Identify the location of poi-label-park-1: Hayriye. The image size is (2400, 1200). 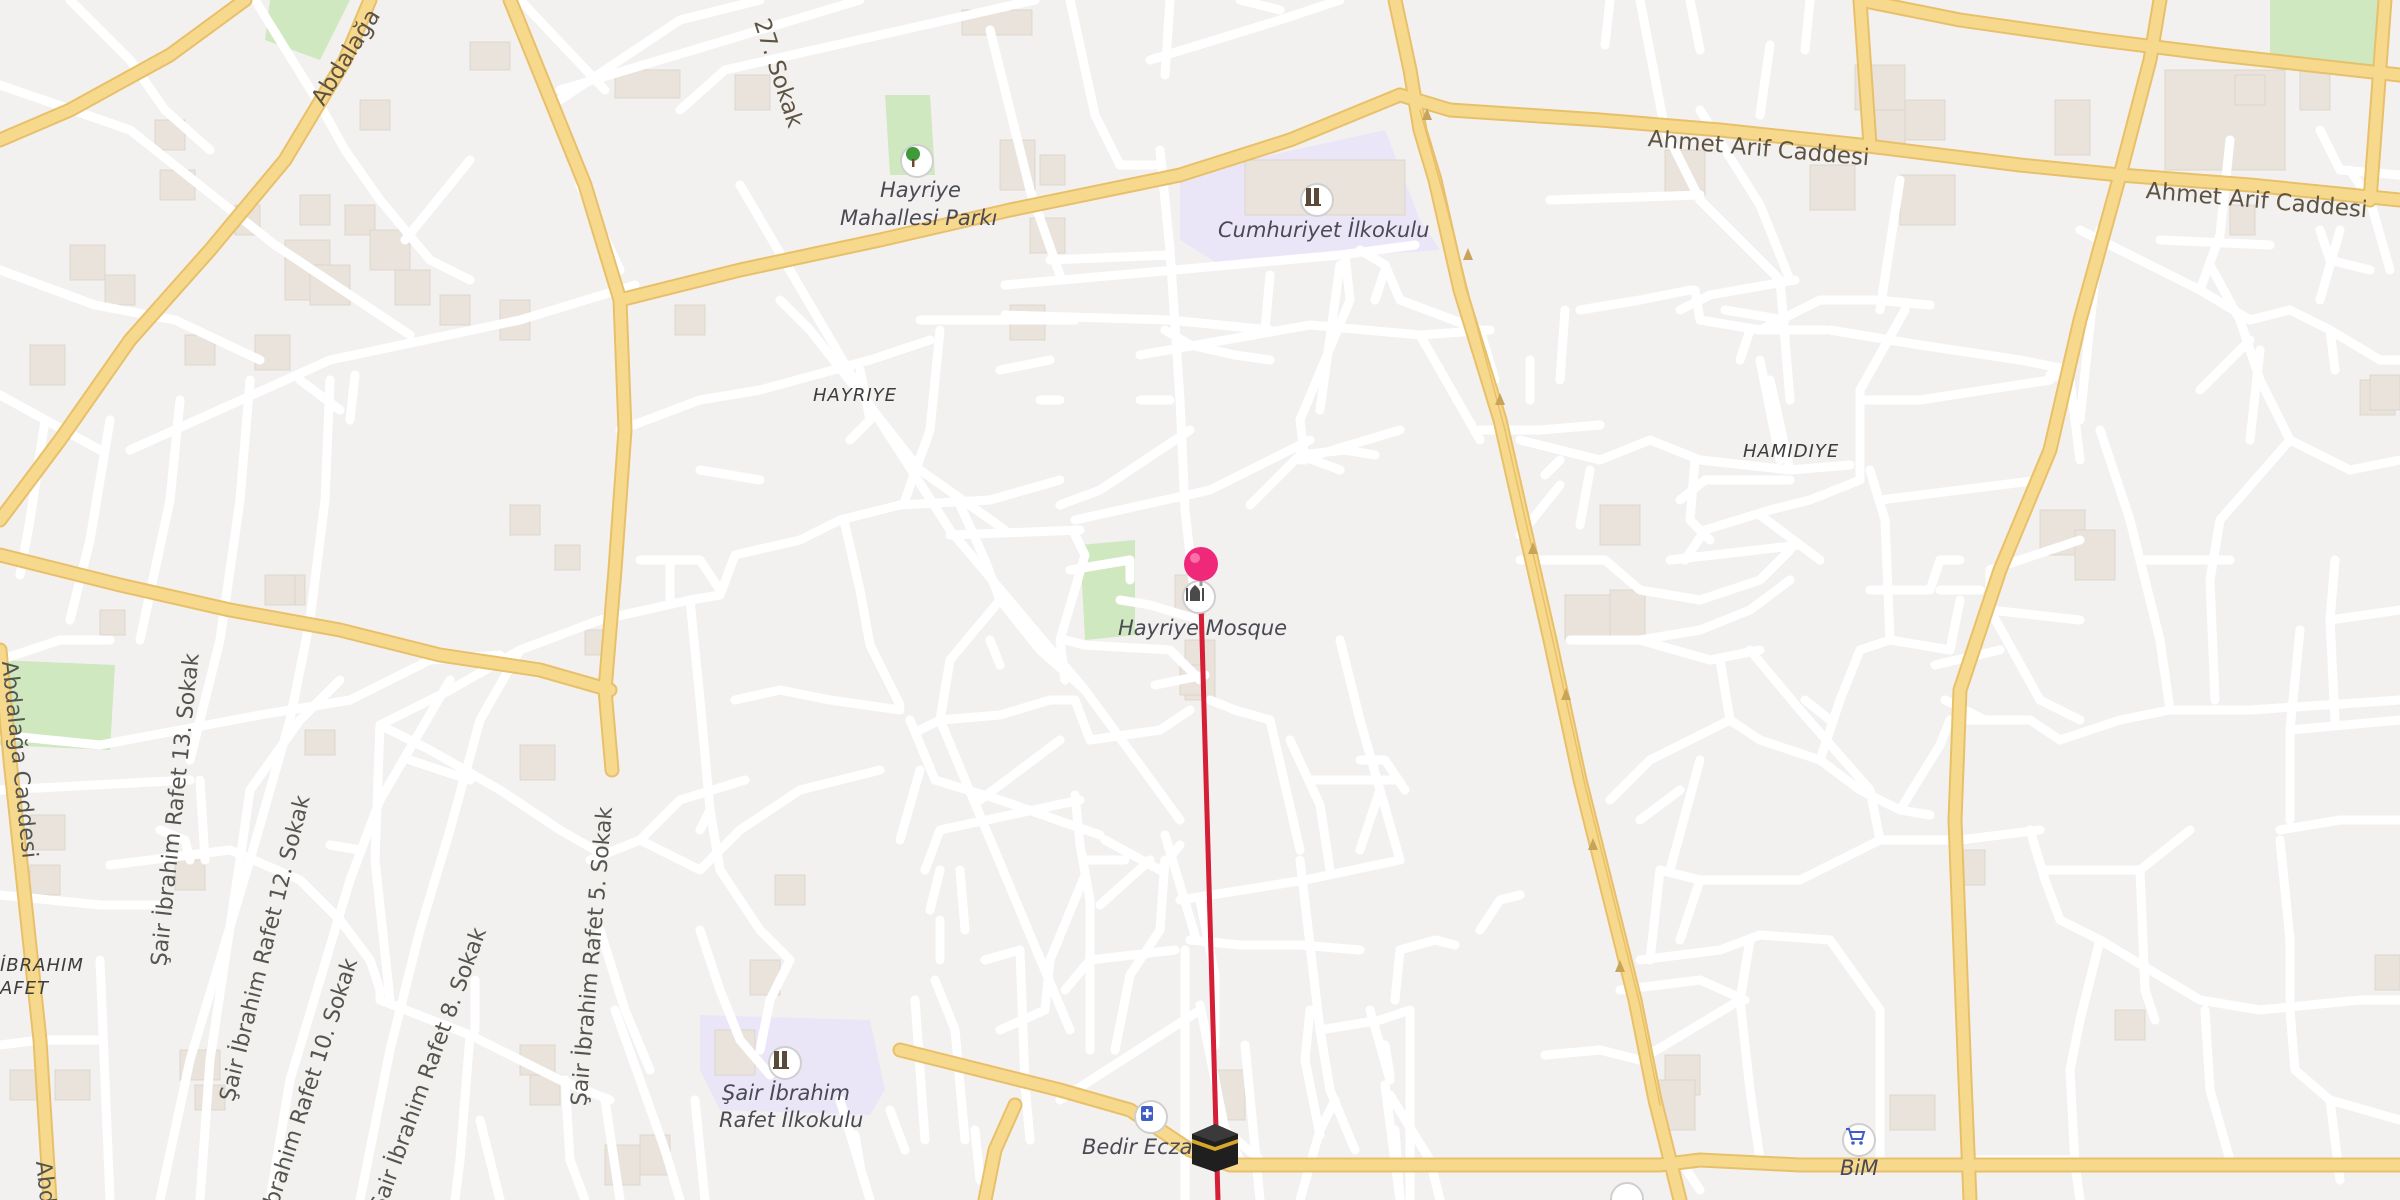
(920, 190).